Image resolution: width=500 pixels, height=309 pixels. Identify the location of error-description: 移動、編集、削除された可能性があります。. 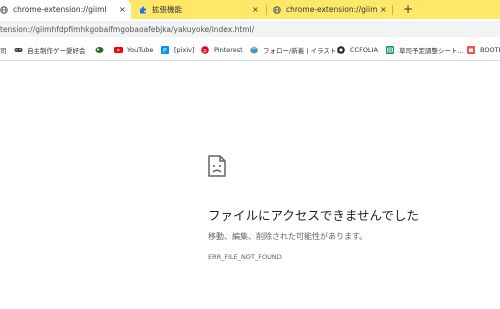
(288, 236).